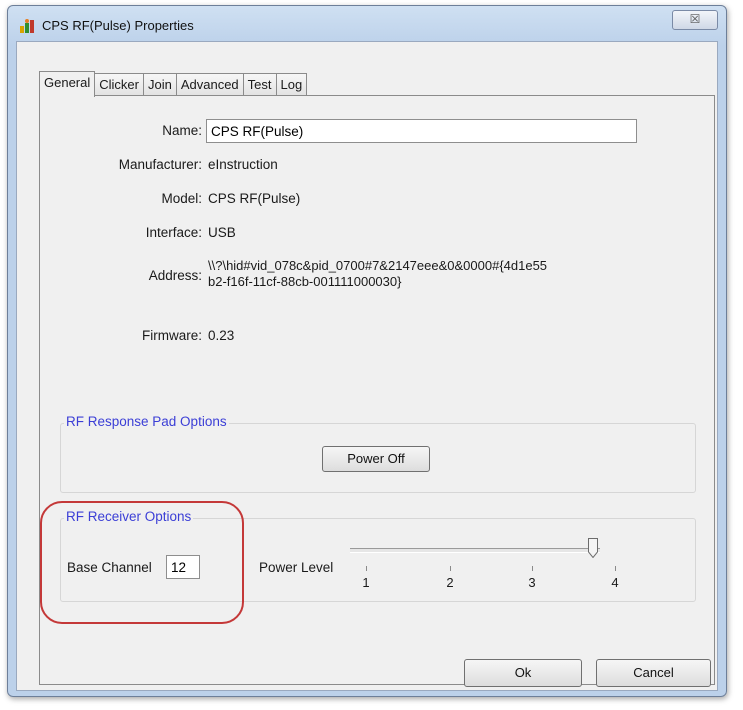  What do you see at coordinates (305, 281) in the screenshot?
I see `address-value-line2: b2-f16f-11cf-88cb-001111000030}` at bounding box center [305, 281].